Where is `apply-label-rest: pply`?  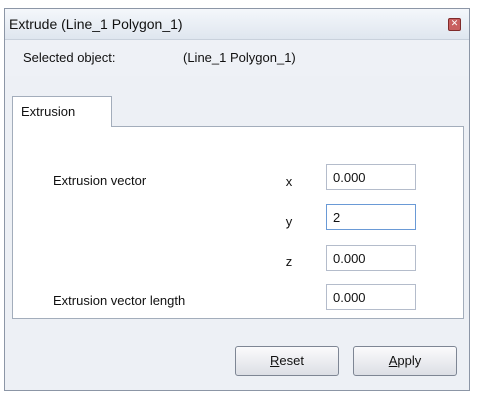
apply-label-rest: pply is located at coordinates (409, 360).